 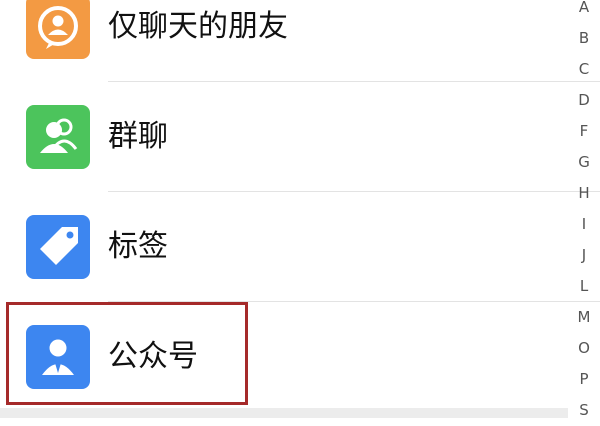 I want to click on index-letter: L, so click(x=584, y=286).